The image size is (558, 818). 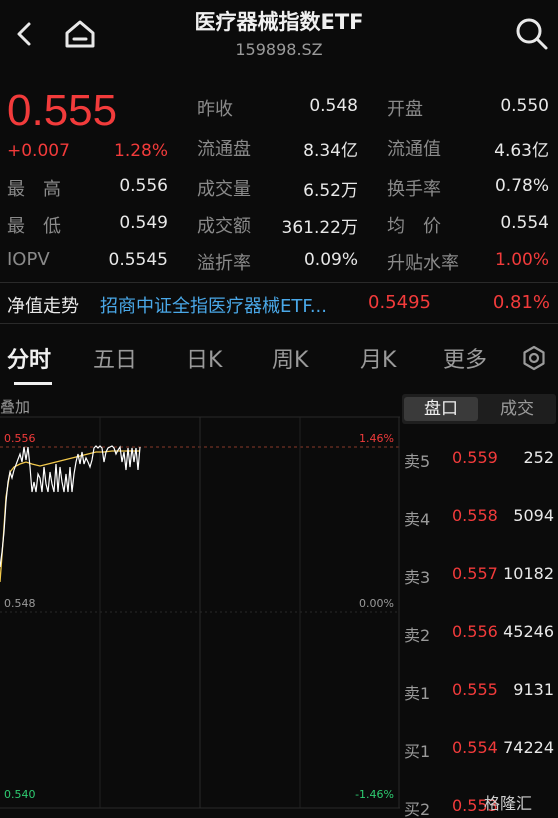 What do you see at coordinates (399, 302) in the screenshot?
I see `nav-value: 0.5495` at bounding box center [399, 302].